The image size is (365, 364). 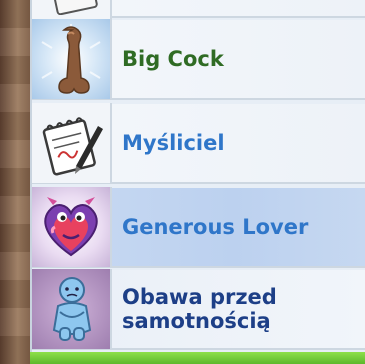 I want to click on notepad-pen-icon, so click(x=72, y=143).